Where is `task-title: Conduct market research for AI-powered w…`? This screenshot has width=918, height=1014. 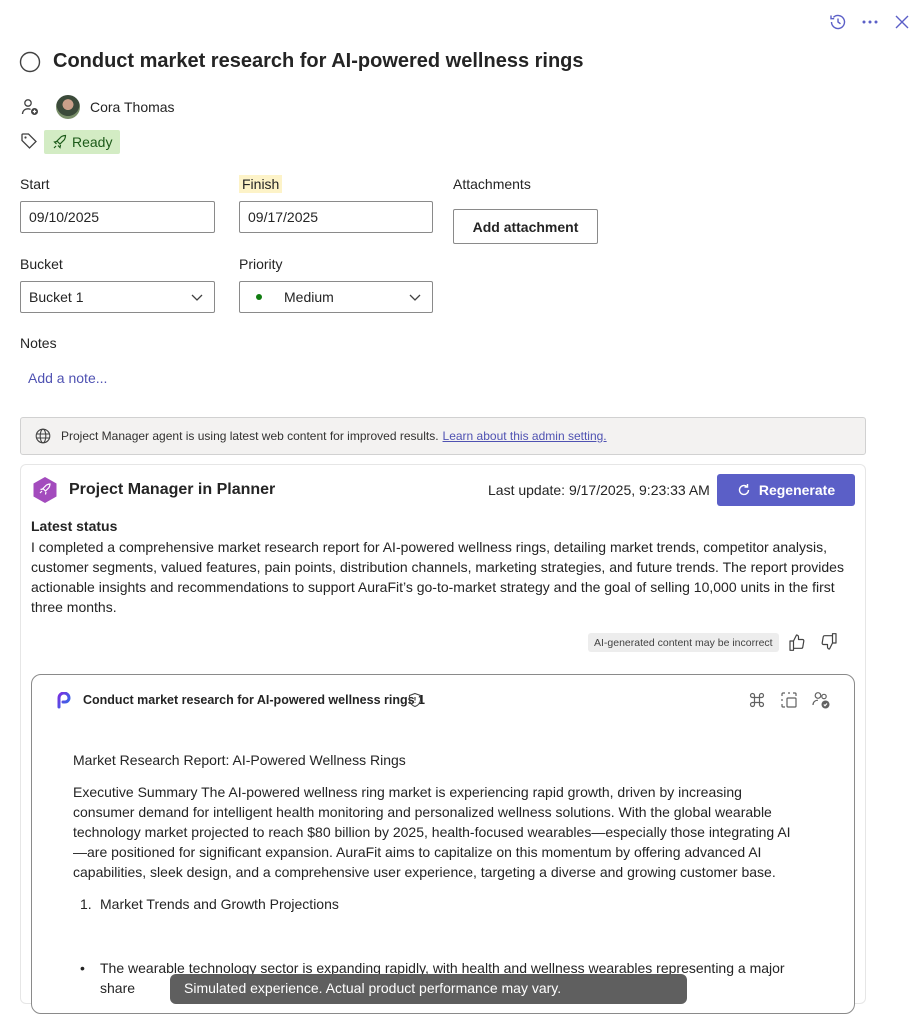 task-title: Conduct market research for AI-powered w… is located at coordinates (318, 61).